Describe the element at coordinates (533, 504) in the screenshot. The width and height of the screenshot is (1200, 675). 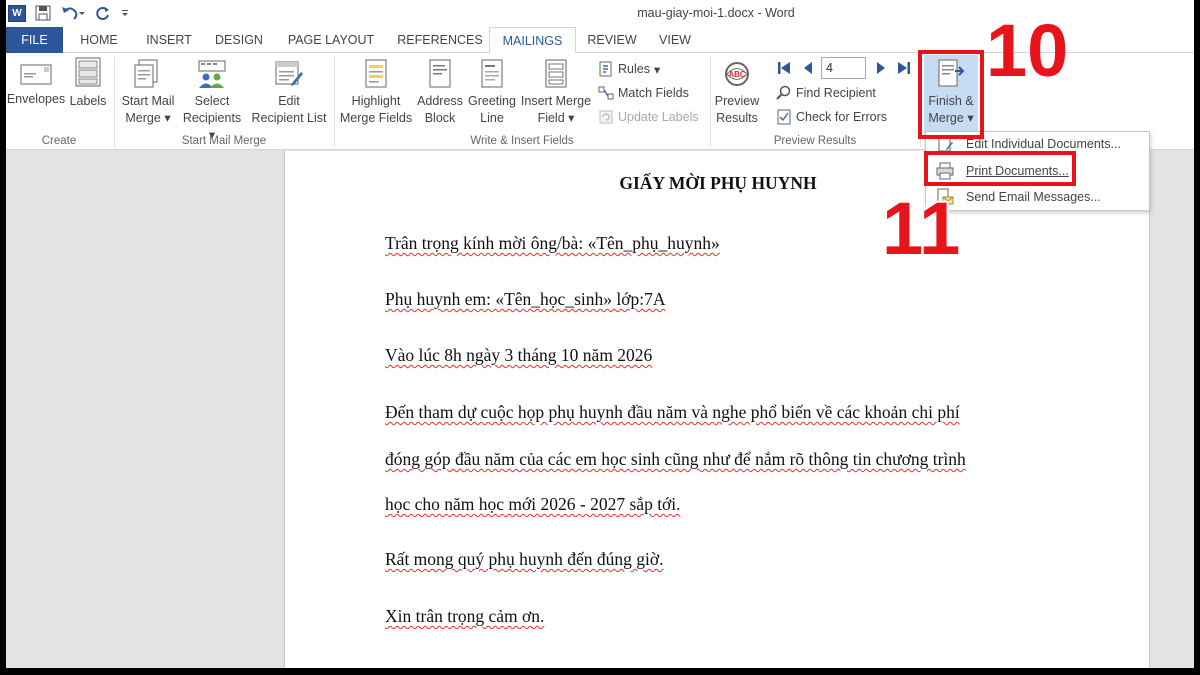
I see `document-line: học cho năm học mới 2026 - 2027 sắp tới.` at that location.